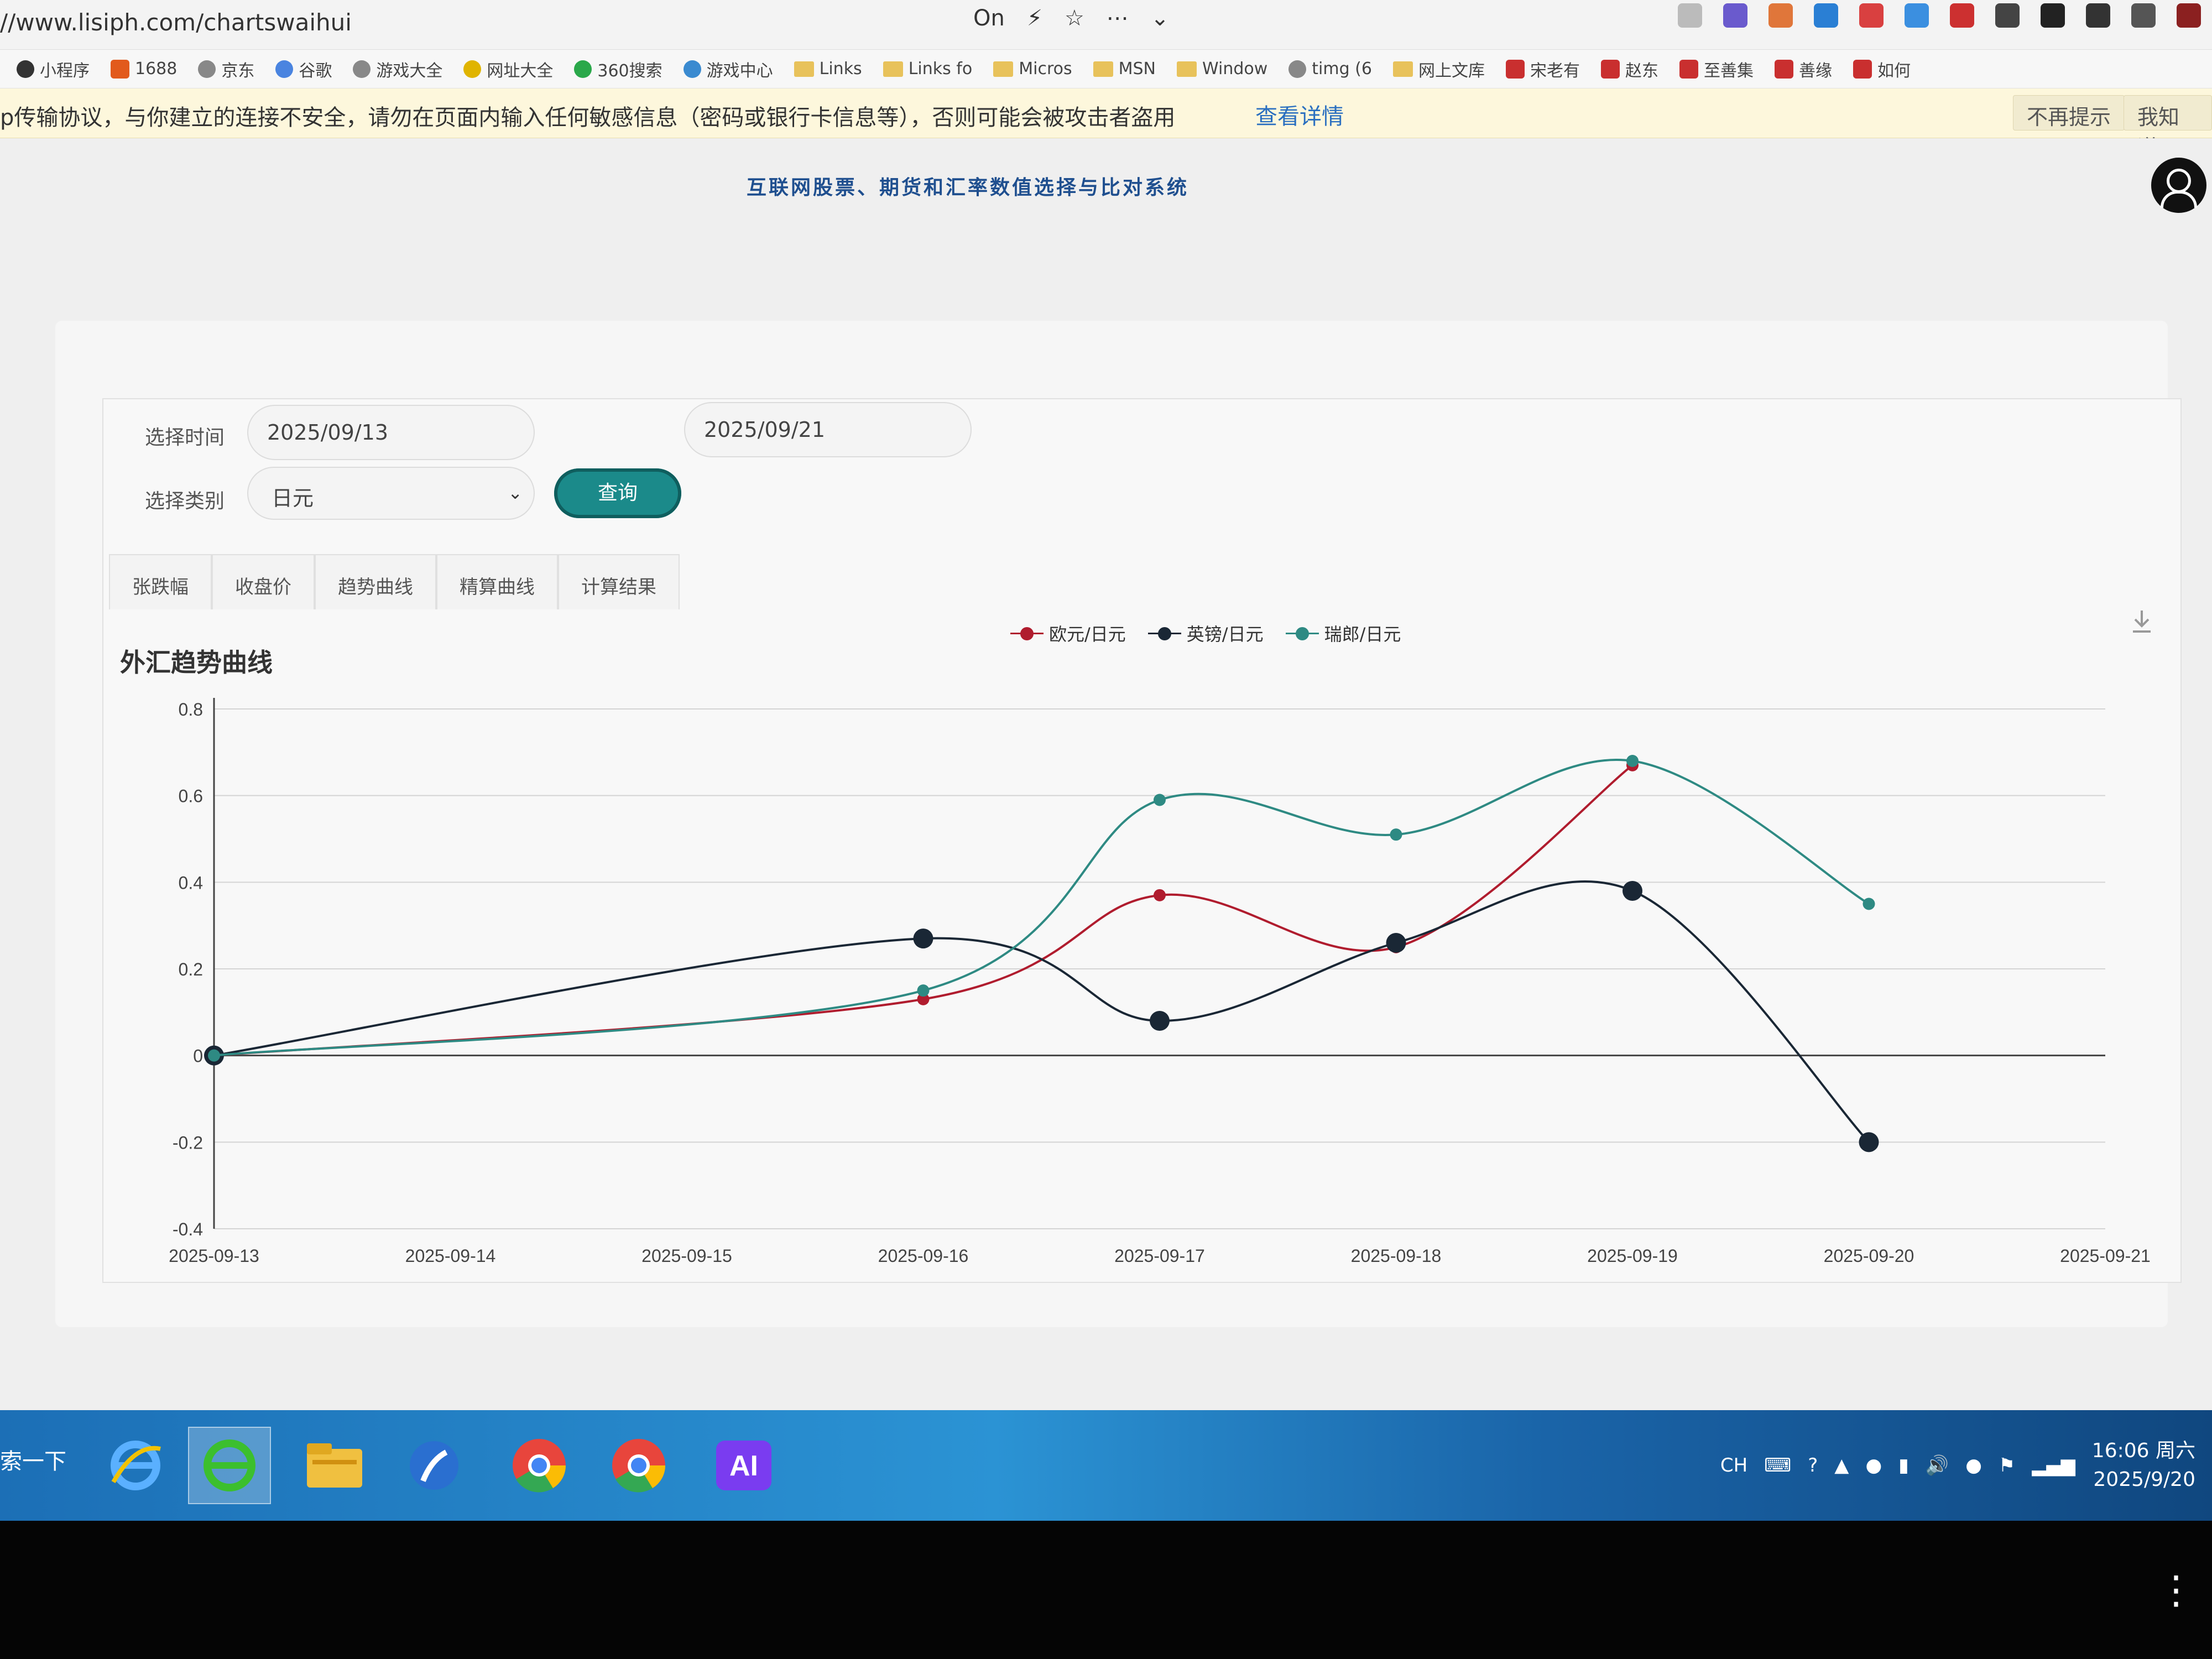  Describe the element at coordinates (1940, 16) in the screenshot. I see `extension-icons` at that location.